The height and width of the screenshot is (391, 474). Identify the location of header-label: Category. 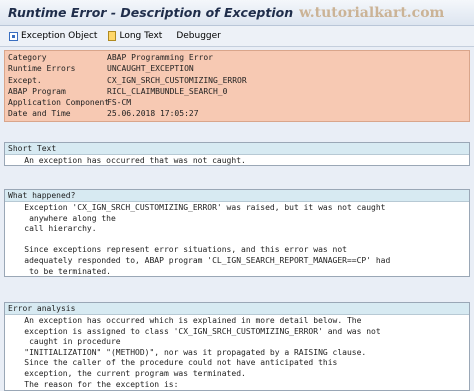
(27, 57).